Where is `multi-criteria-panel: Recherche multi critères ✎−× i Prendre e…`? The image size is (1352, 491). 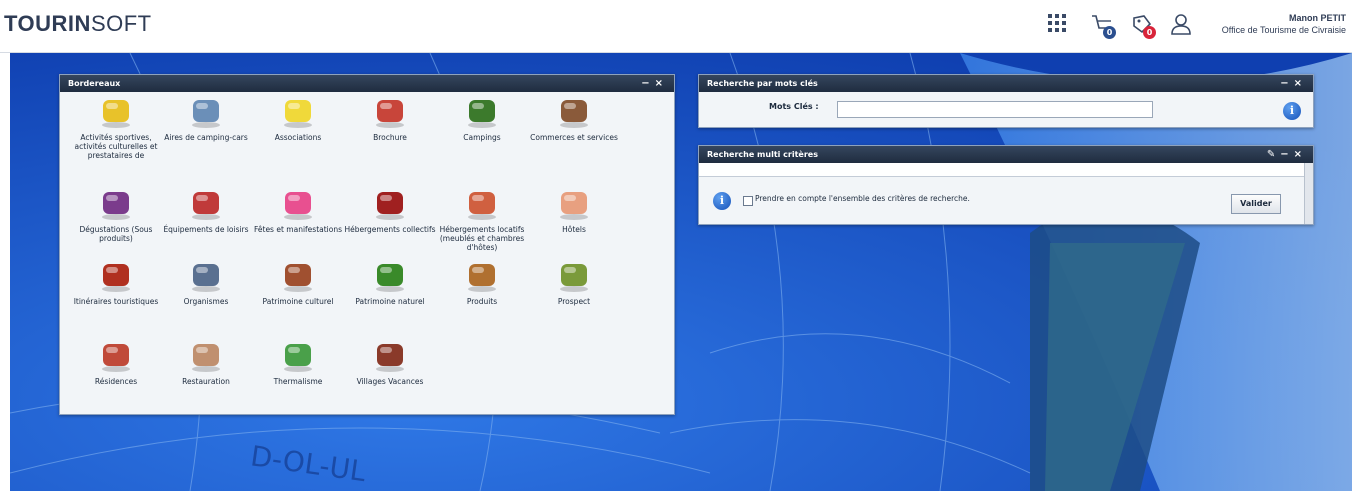 multi-criteria-panel: Recherche multi critères ✎−× i Prendre e… is located at coordinates (1006, 185).